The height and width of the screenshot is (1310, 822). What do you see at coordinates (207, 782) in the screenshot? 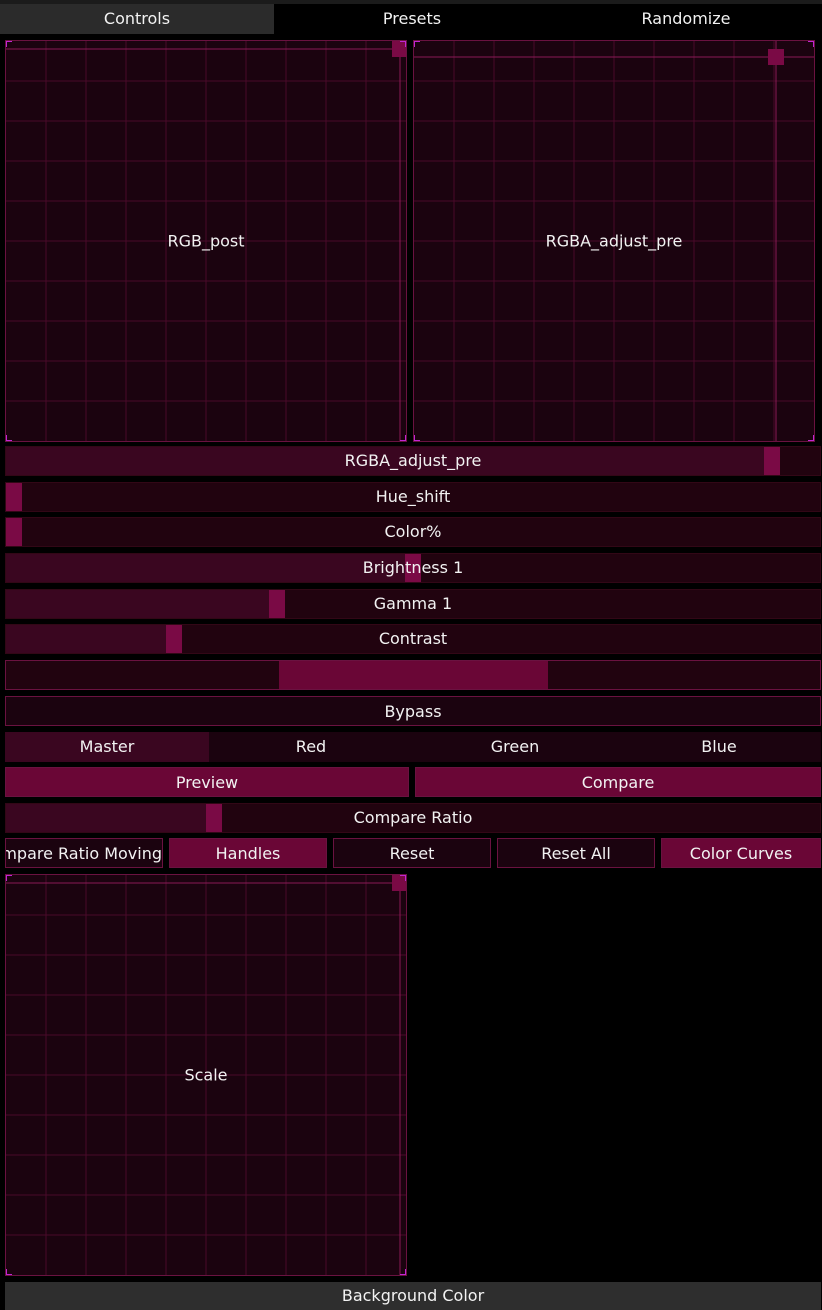
I see `preview-button: Preview` at bounding box center [207, 782].